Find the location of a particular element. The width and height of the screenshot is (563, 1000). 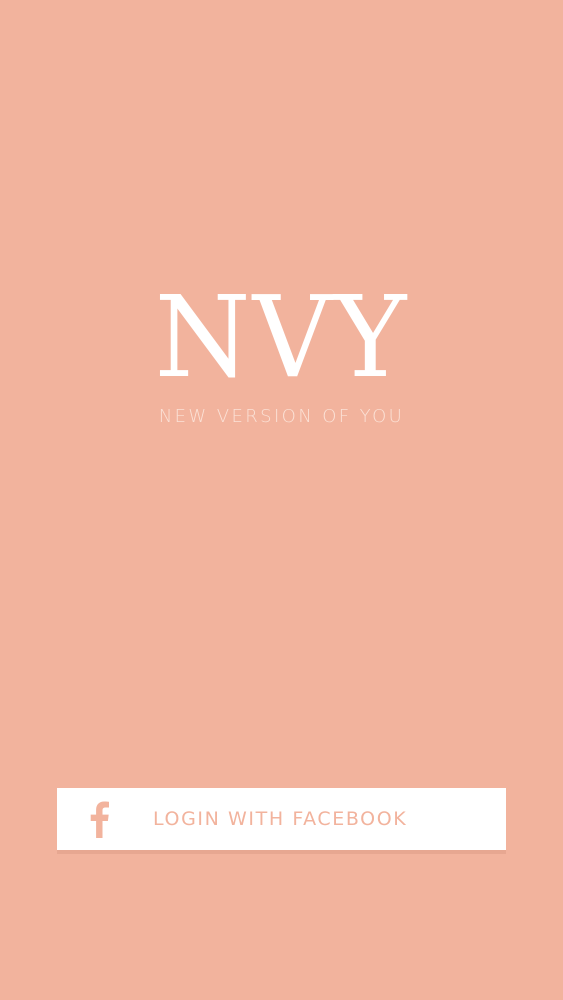

facebook-icon is located at coordinates (99, 819).